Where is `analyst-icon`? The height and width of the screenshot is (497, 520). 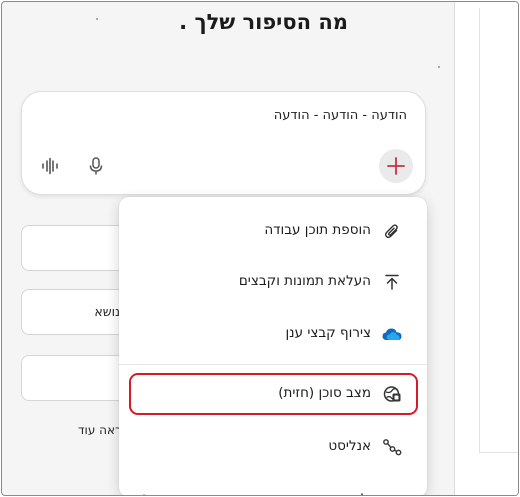
analyst-icon is located at coordinates (392, 447).